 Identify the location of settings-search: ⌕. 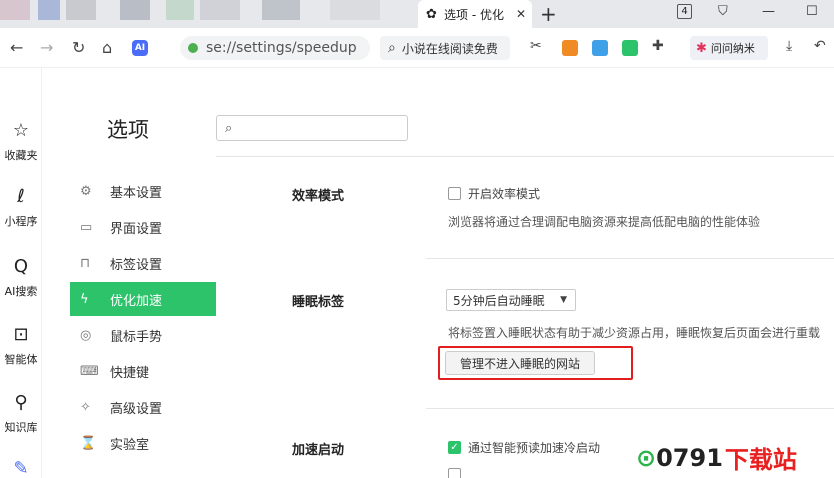
(312, 128).